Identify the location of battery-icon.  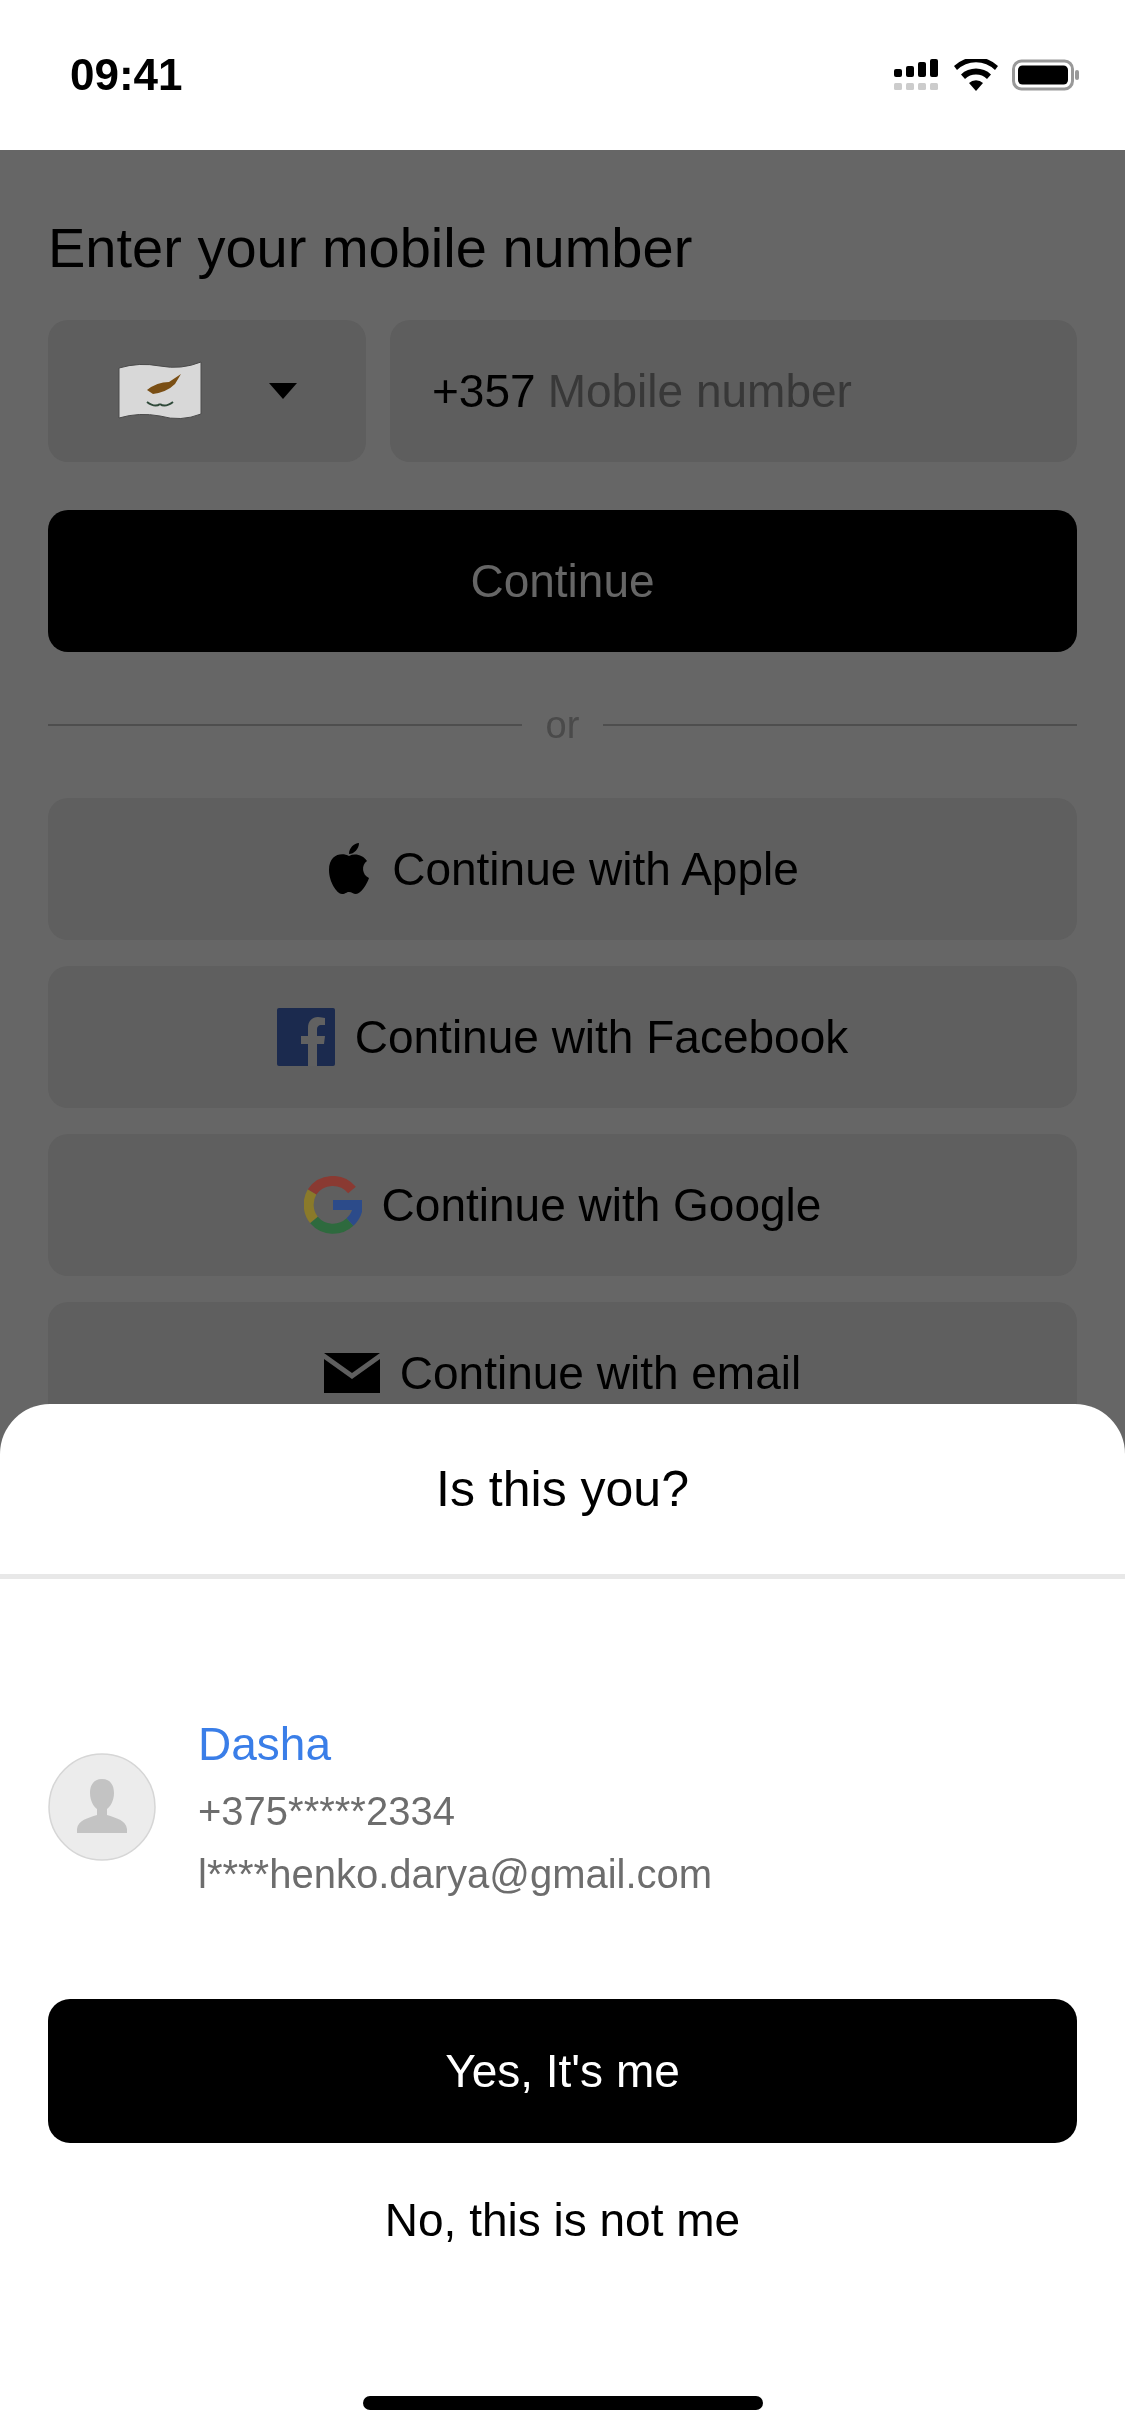
(1046, 75).